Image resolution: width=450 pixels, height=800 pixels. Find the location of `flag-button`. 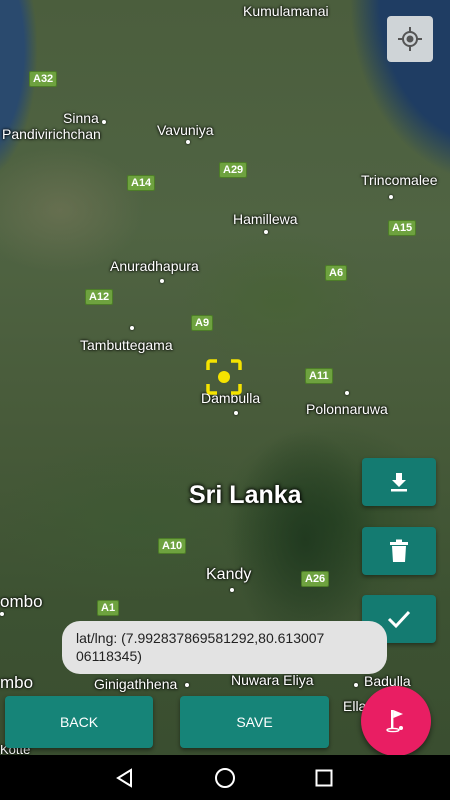

flag-button is located at coordinates (396, 721).